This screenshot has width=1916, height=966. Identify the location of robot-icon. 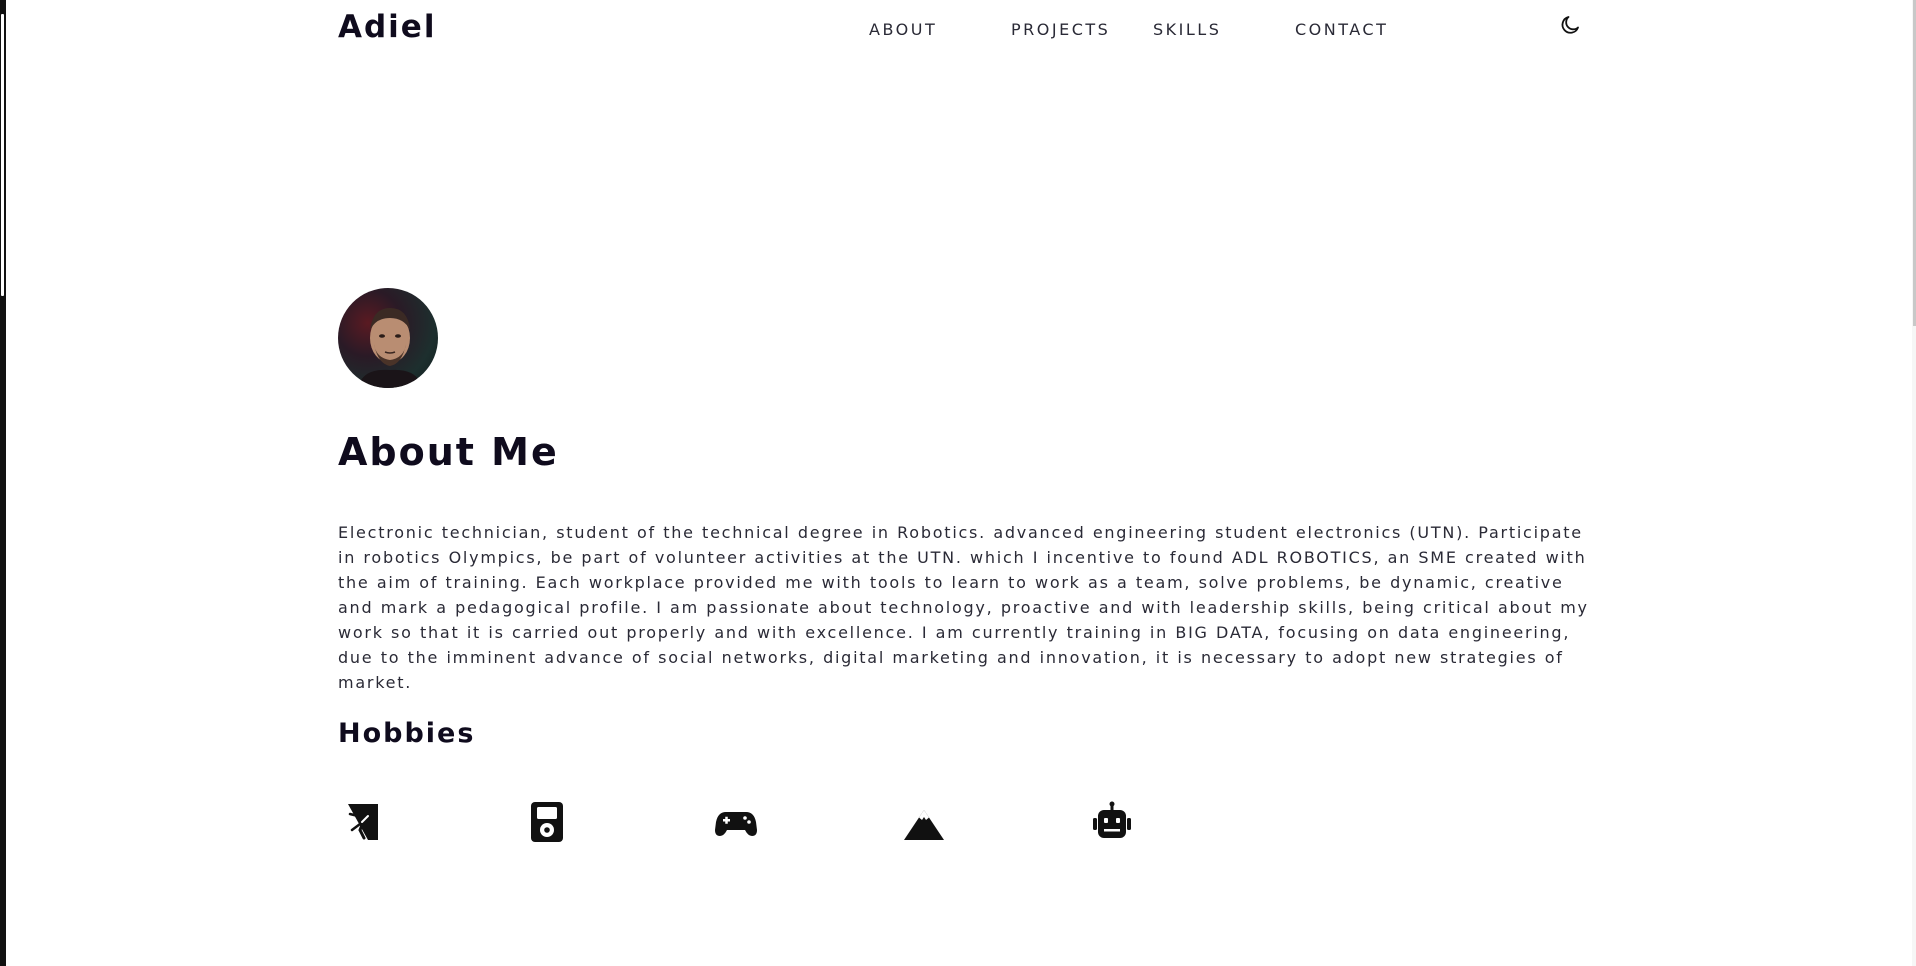
(1112, 822).